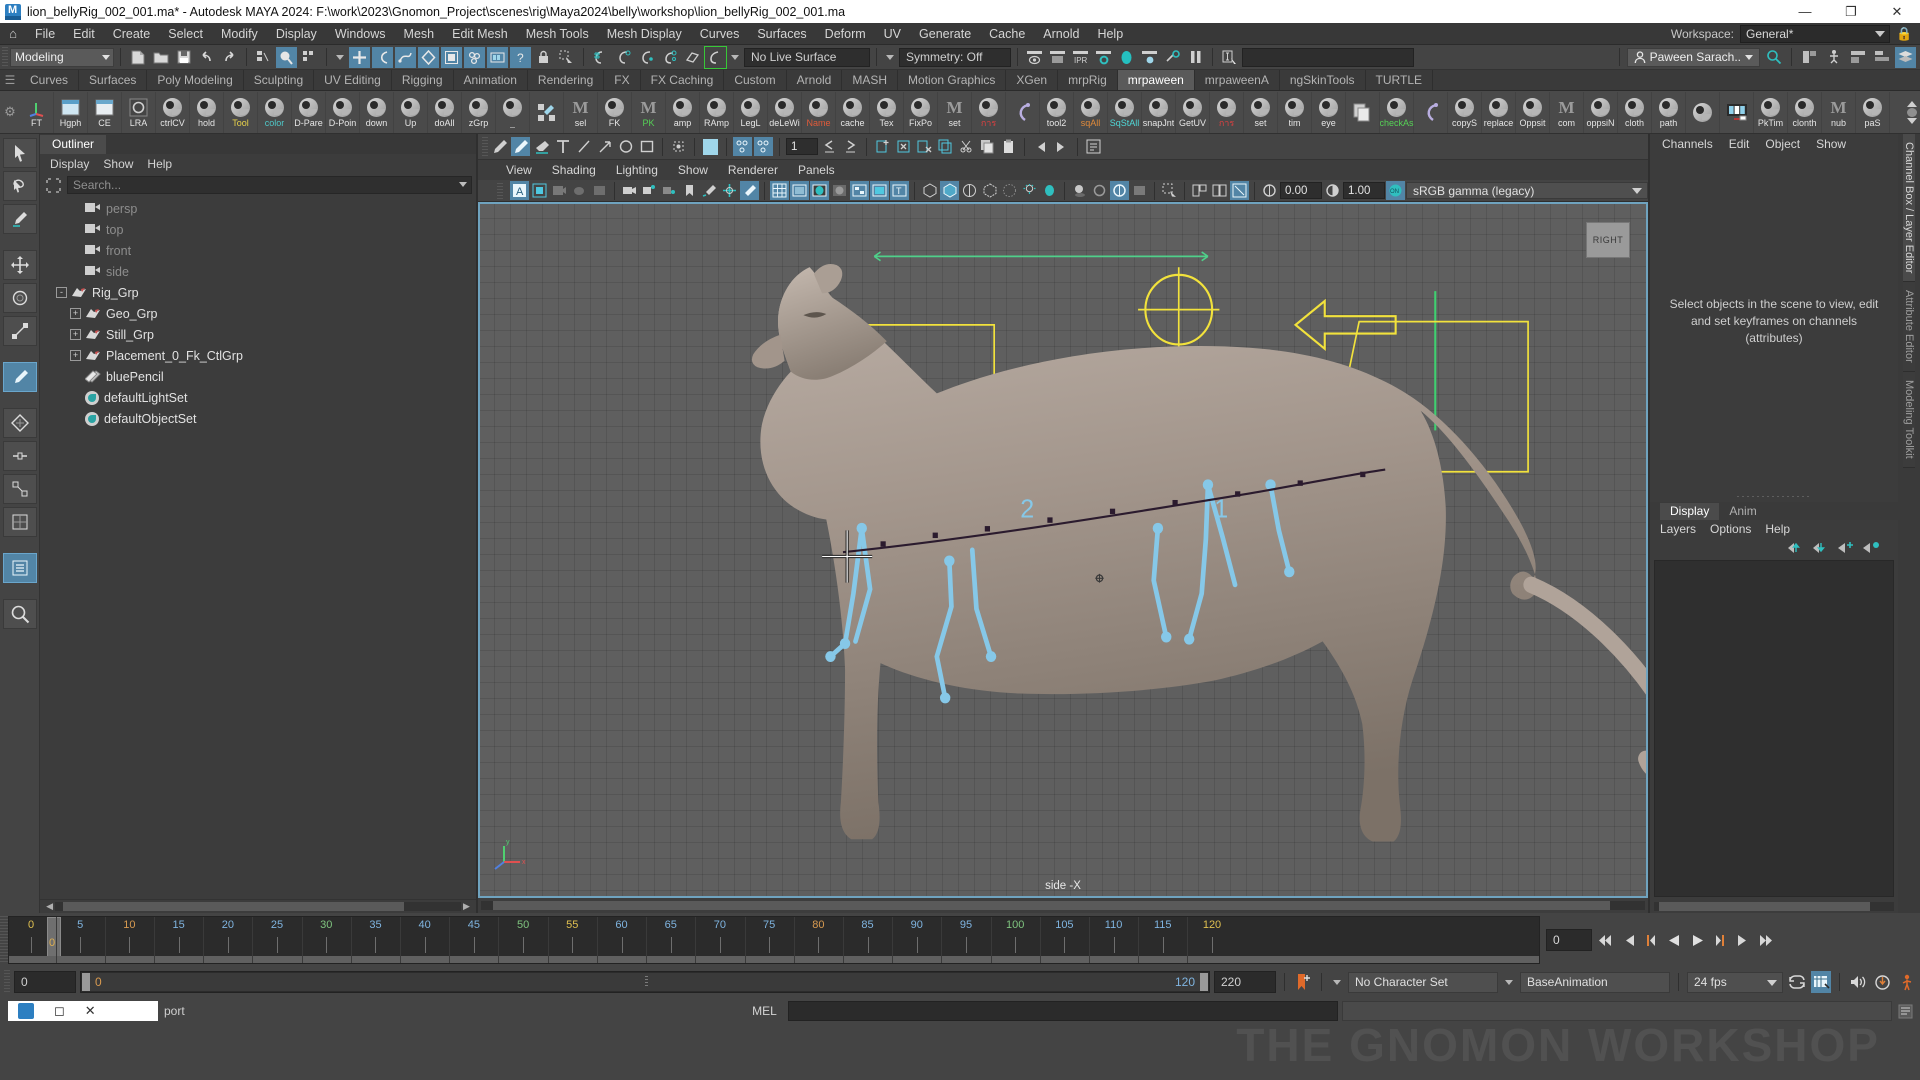 The width and height of the screenshot is (1920, 1080). What do you see at coordinates (779, 190) in the screenshot?
I see `wireframe-icon` at bounding box center [779, 190].